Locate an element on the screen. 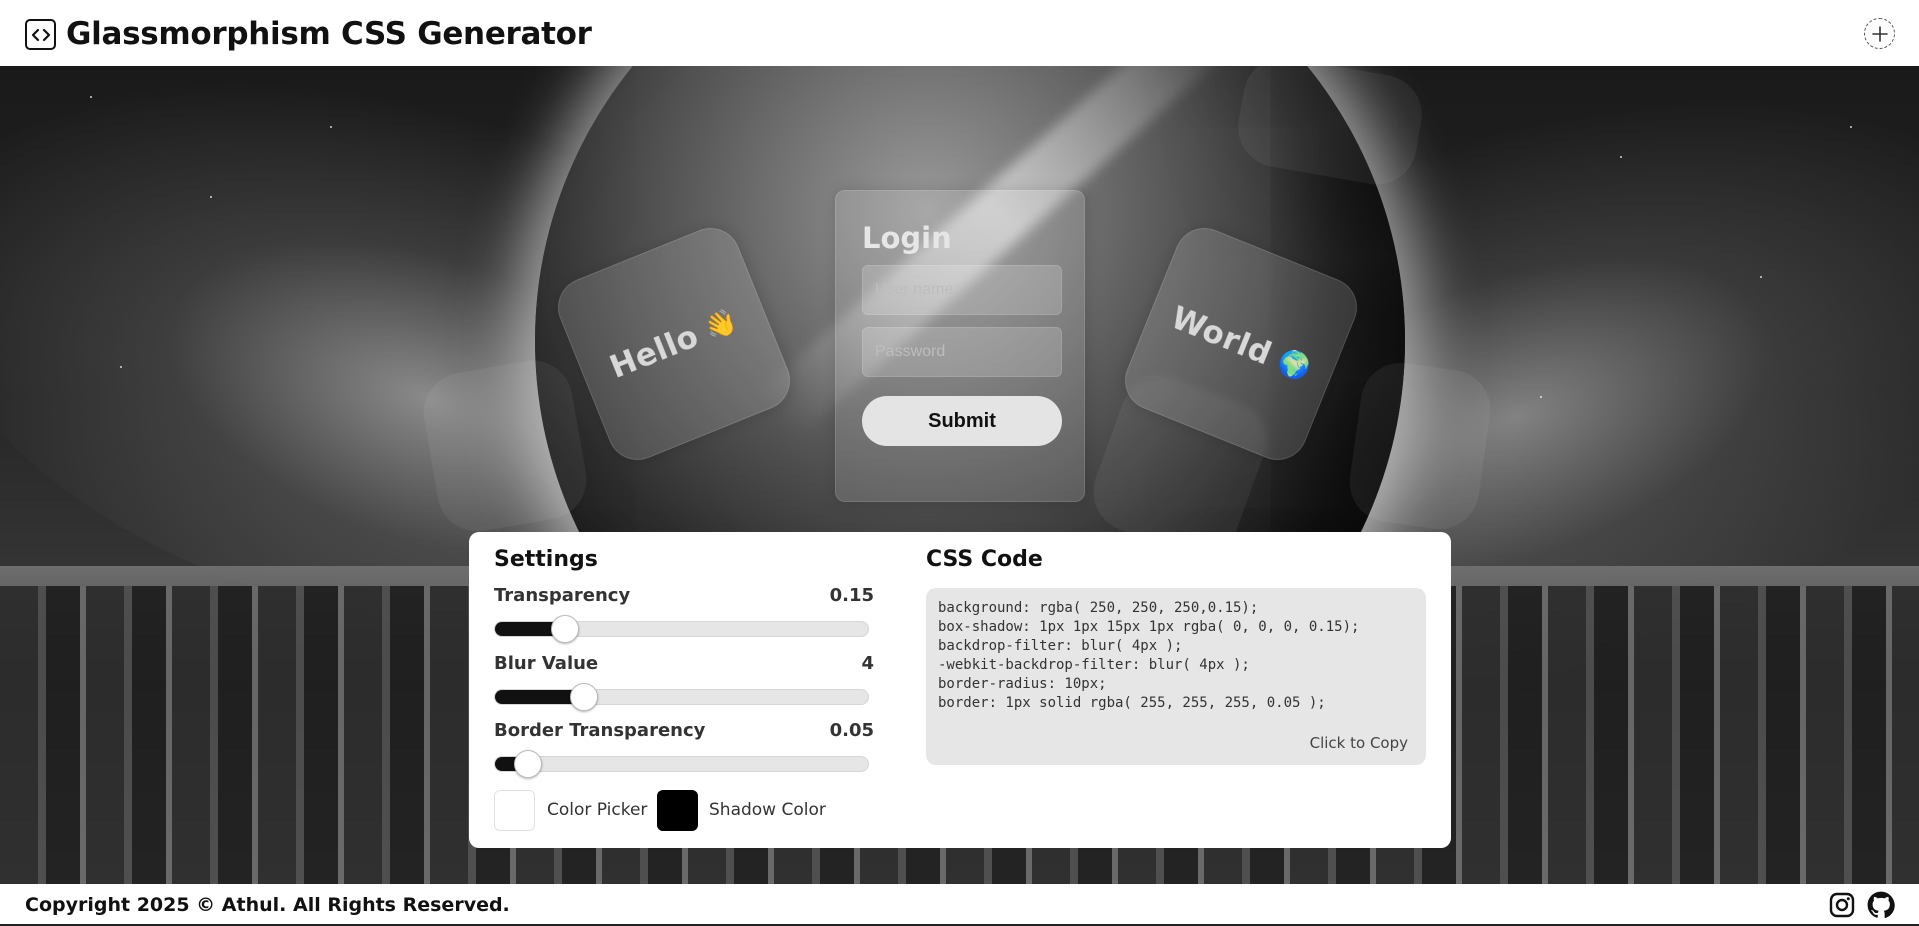 The width and height of the screenshot is (1919, 926). globe-icon: 🌍 is located at coordinates (1294, 365).